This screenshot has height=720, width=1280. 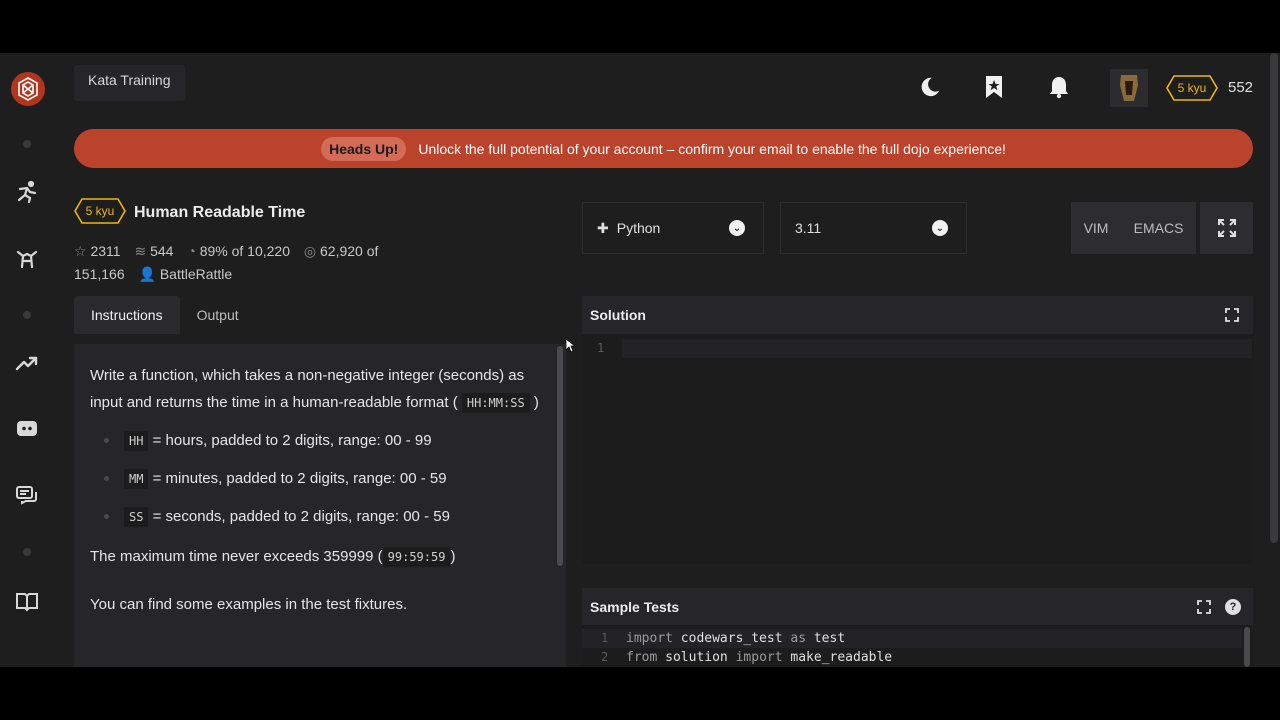 I want to click on banner-tag: Heads Up!, so click(x=364, y=148).